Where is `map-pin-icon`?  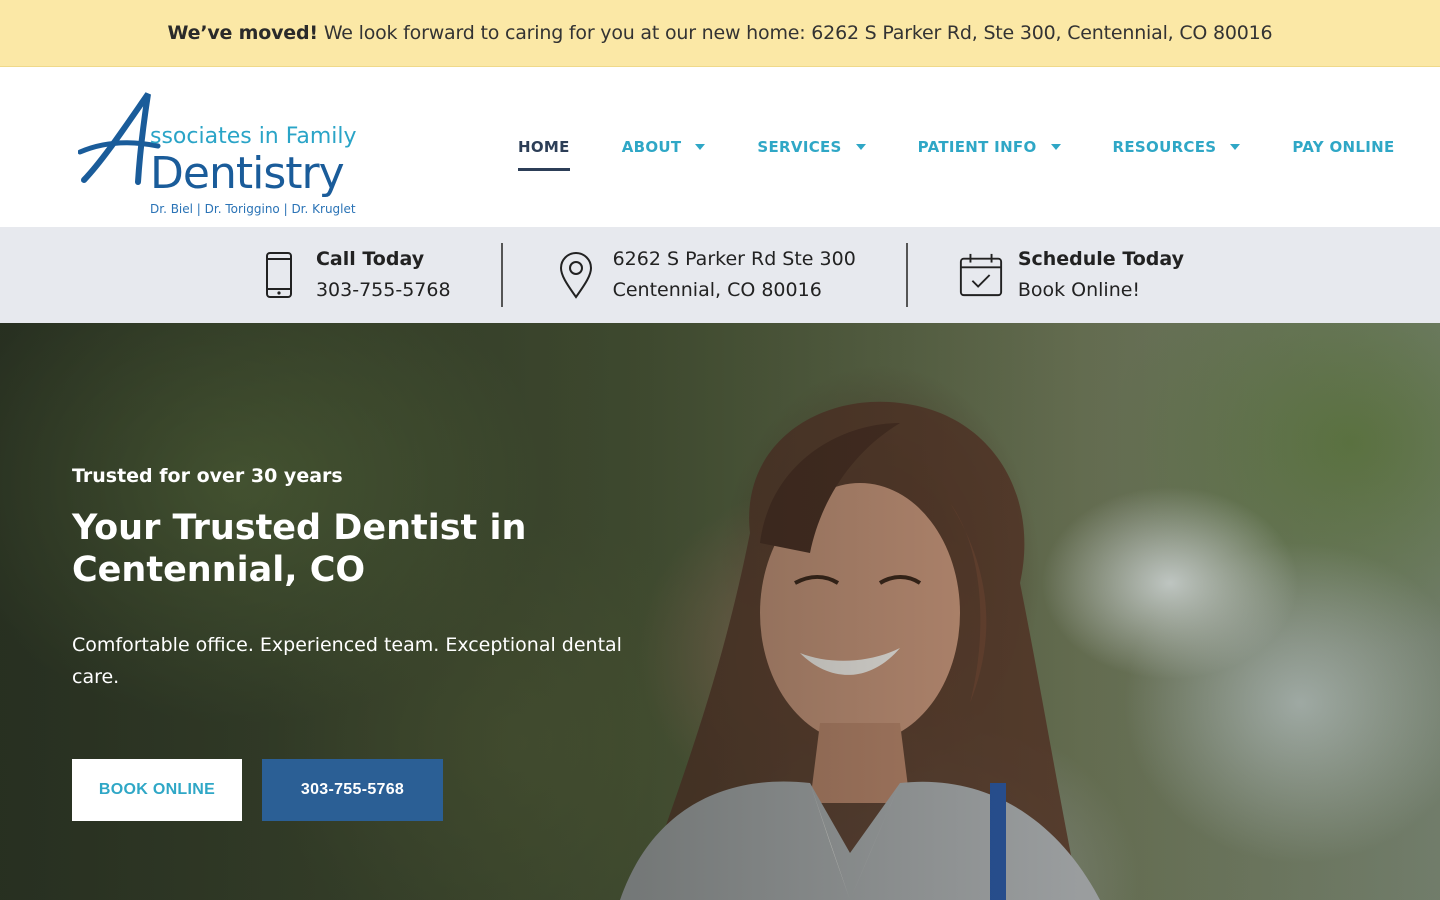 map-pin-icon is located at coordinates (576, 275).